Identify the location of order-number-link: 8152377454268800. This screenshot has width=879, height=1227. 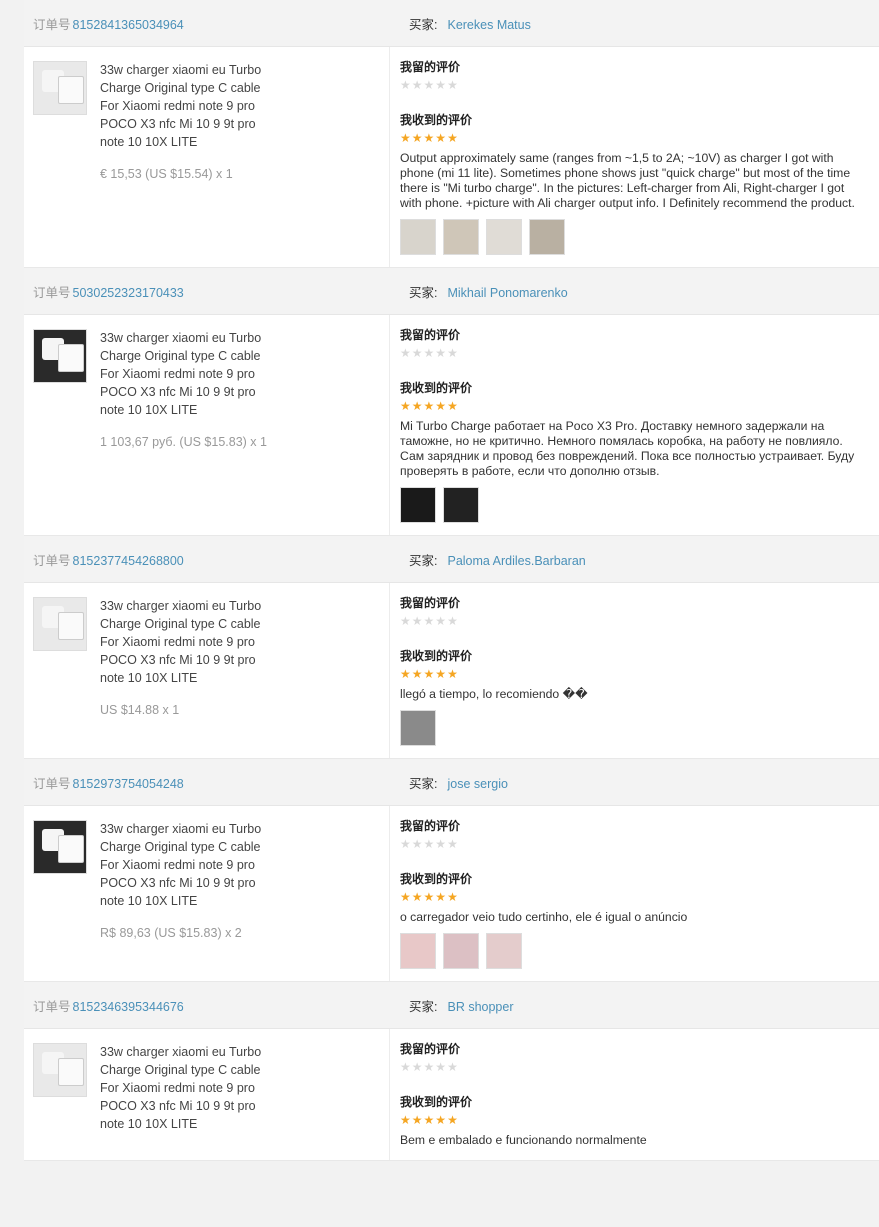
(128, 561).